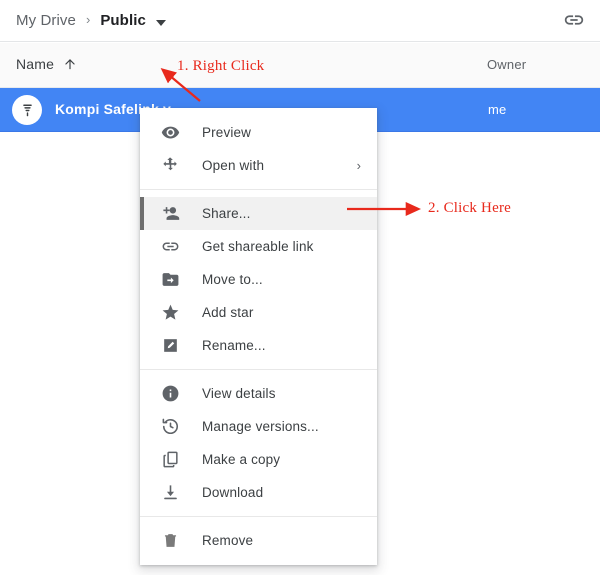  Describe the element at coordinates (35, 64) in the screenshot. I see `column-header-name-label: Name` at that location.